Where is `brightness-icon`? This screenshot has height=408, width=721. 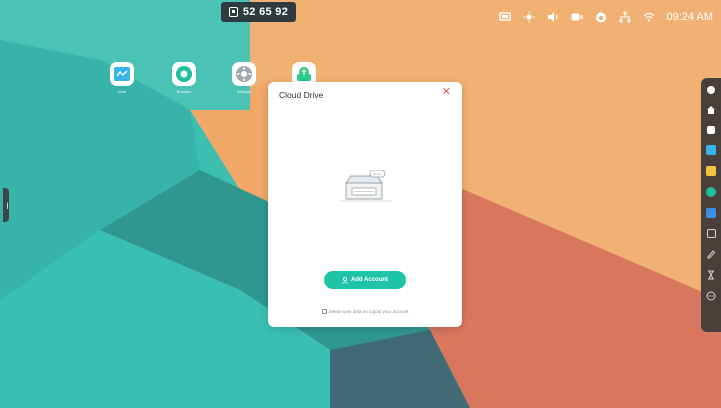 brightness-icon is located at coordinates (529, 17).